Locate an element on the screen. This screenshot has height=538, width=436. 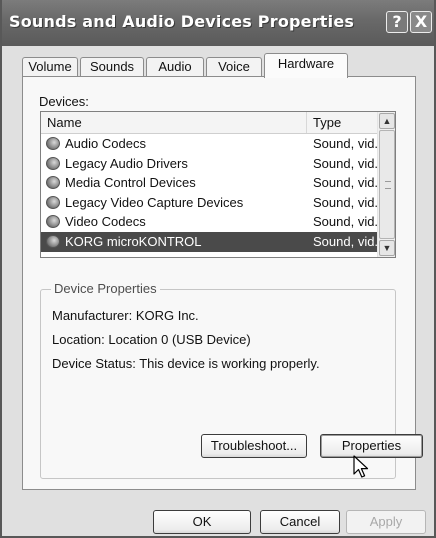
scrollbar-thumb is located at coordinates (387, 184).